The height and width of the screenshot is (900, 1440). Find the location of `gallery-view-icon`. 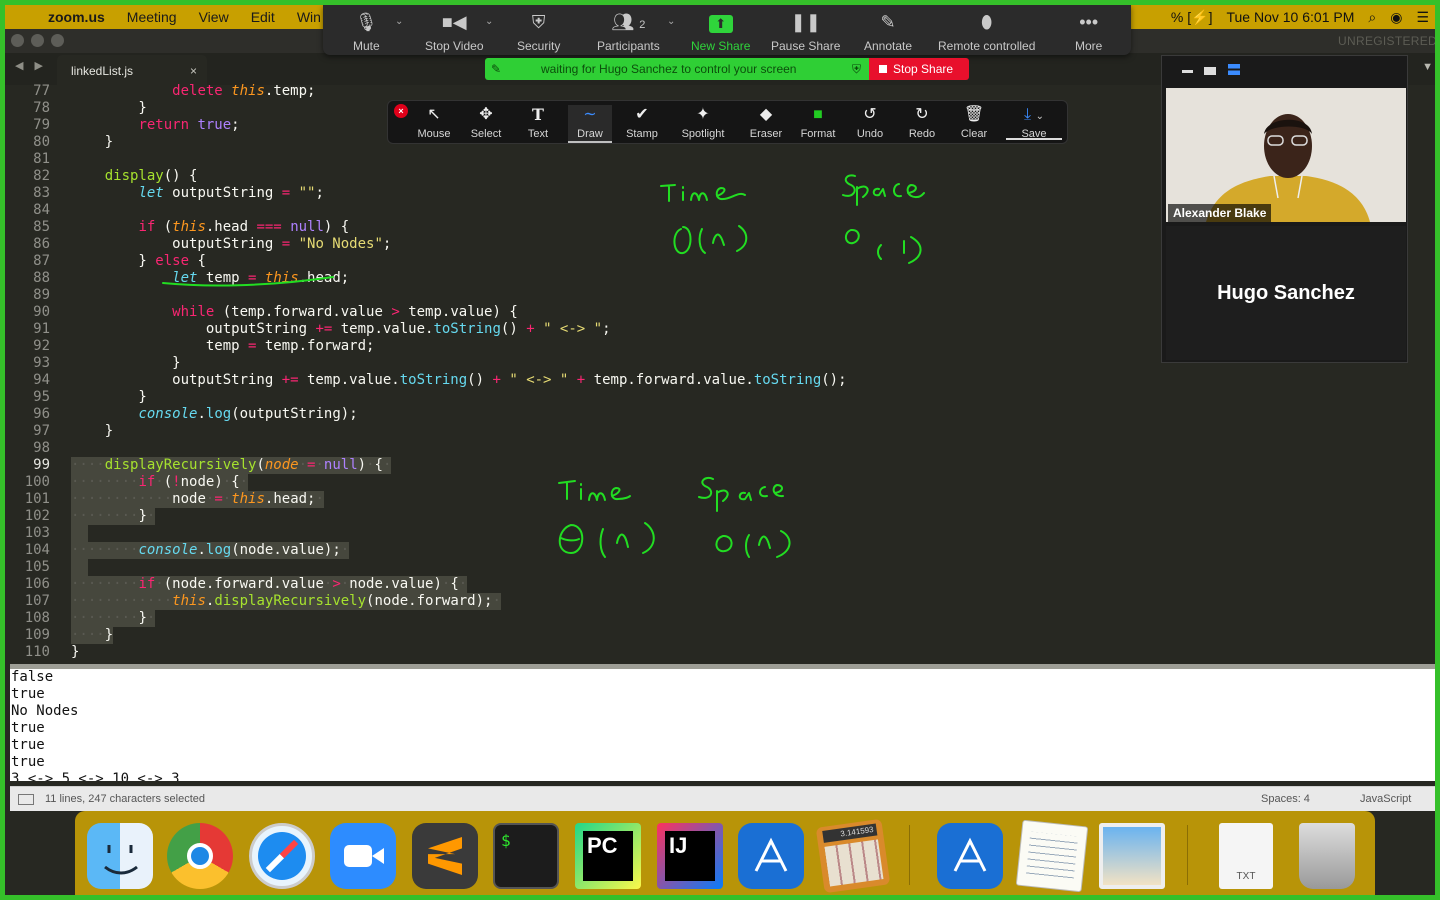

gallery-view-icon is located at coordinates (1234, 69).